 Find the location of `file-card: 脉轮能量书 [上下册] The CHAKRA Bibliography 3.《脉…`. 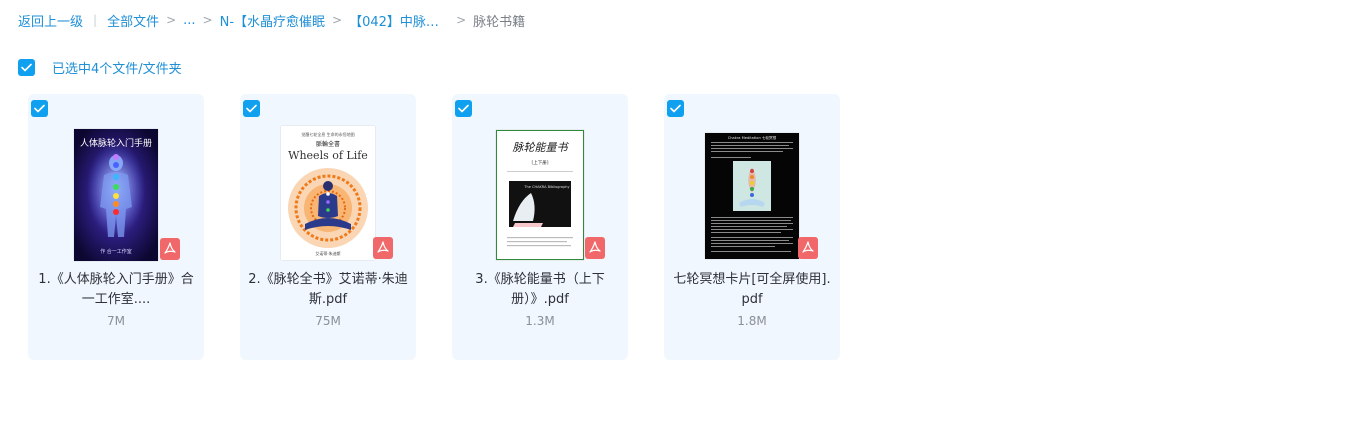

file-card: 脉轮能量书 [上下册] The CHAKRA Bibliography 3.《脉… is located at coordinates (540, 227).